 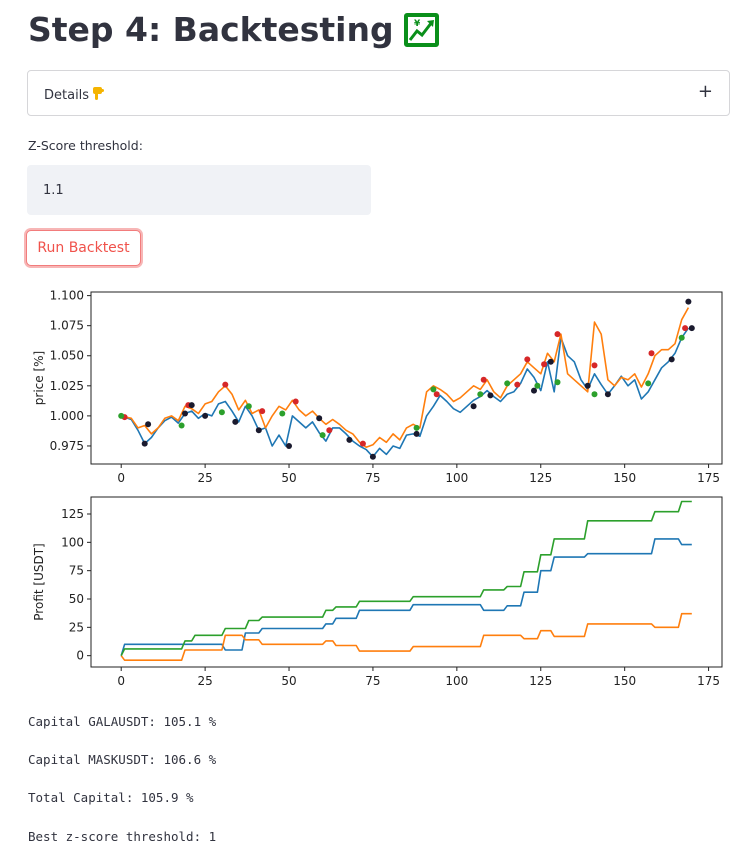 What do you see at coordinates (211, 29) in the screenshot?
I see `page-title-text: Step 4: Backtesting` at bounding box center [211, 29].